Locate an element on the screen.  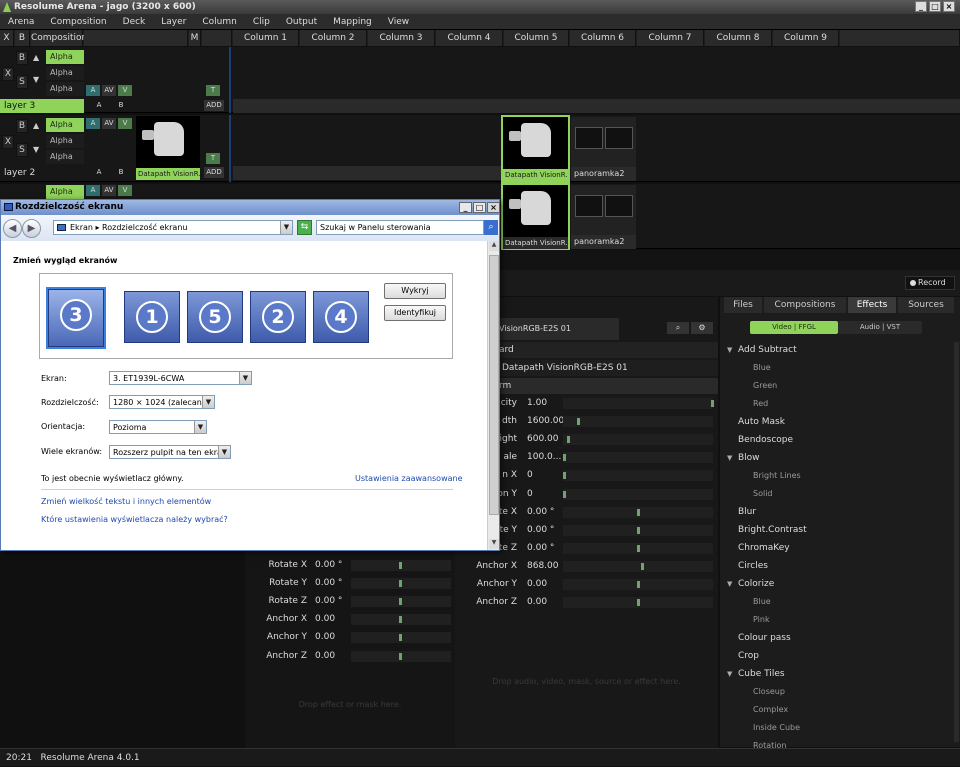
param-value: 600.00 is located at coordinates (543, 439).